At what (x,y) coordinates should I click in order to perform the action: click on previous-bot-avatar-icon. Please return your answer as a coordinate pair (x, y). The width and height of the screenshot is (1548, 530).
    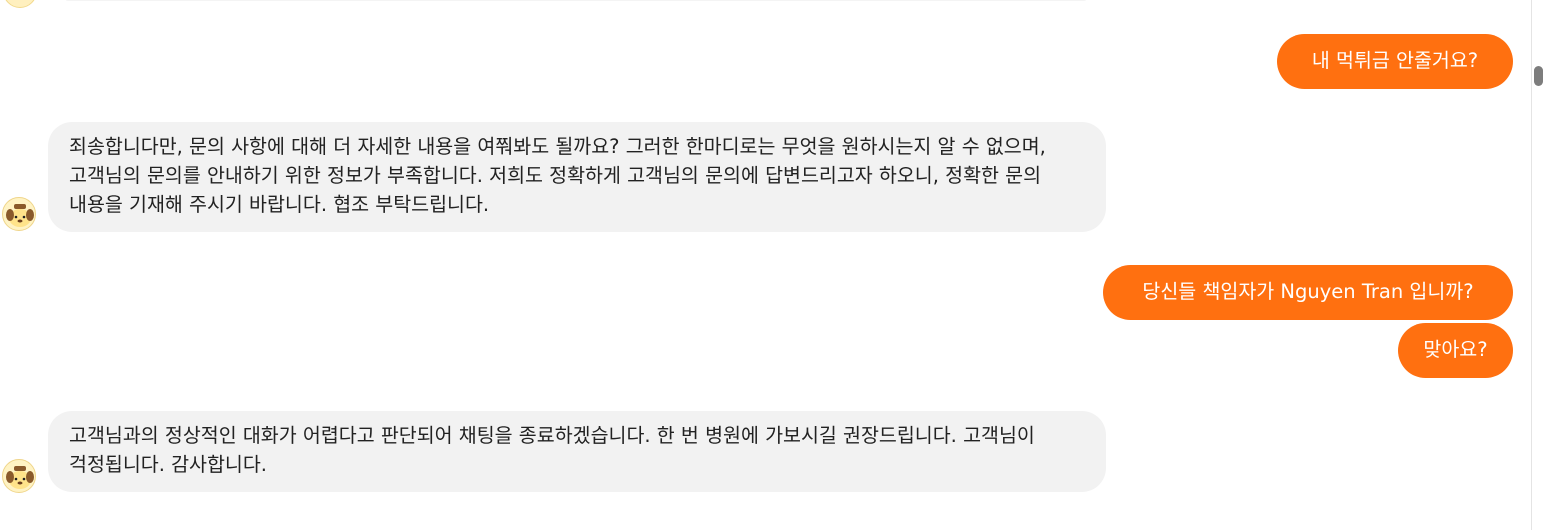
    Looking at the image, I should click on (20, 4).